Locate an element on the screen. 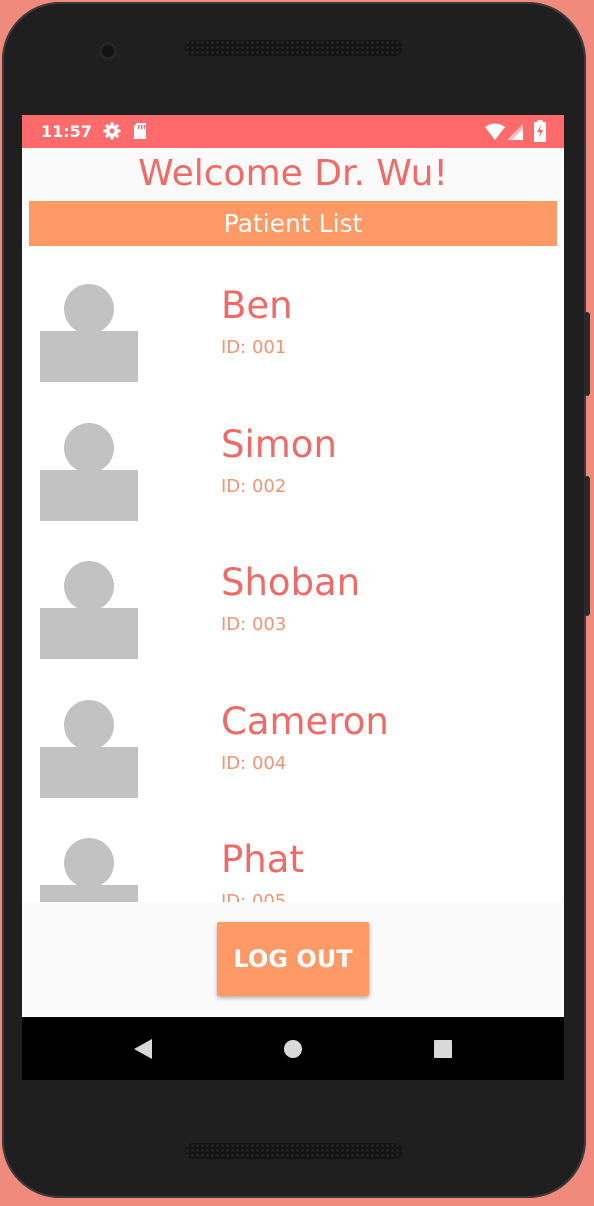 The image size is (594, 1206). patient-row: Cameron ID: 004 is located at coordinates (293, 731).